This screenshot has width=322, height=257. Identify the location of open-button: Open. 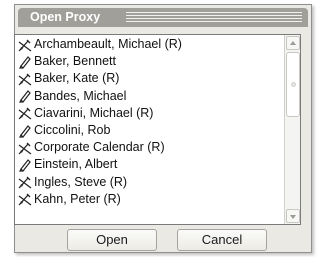
(112, 240).